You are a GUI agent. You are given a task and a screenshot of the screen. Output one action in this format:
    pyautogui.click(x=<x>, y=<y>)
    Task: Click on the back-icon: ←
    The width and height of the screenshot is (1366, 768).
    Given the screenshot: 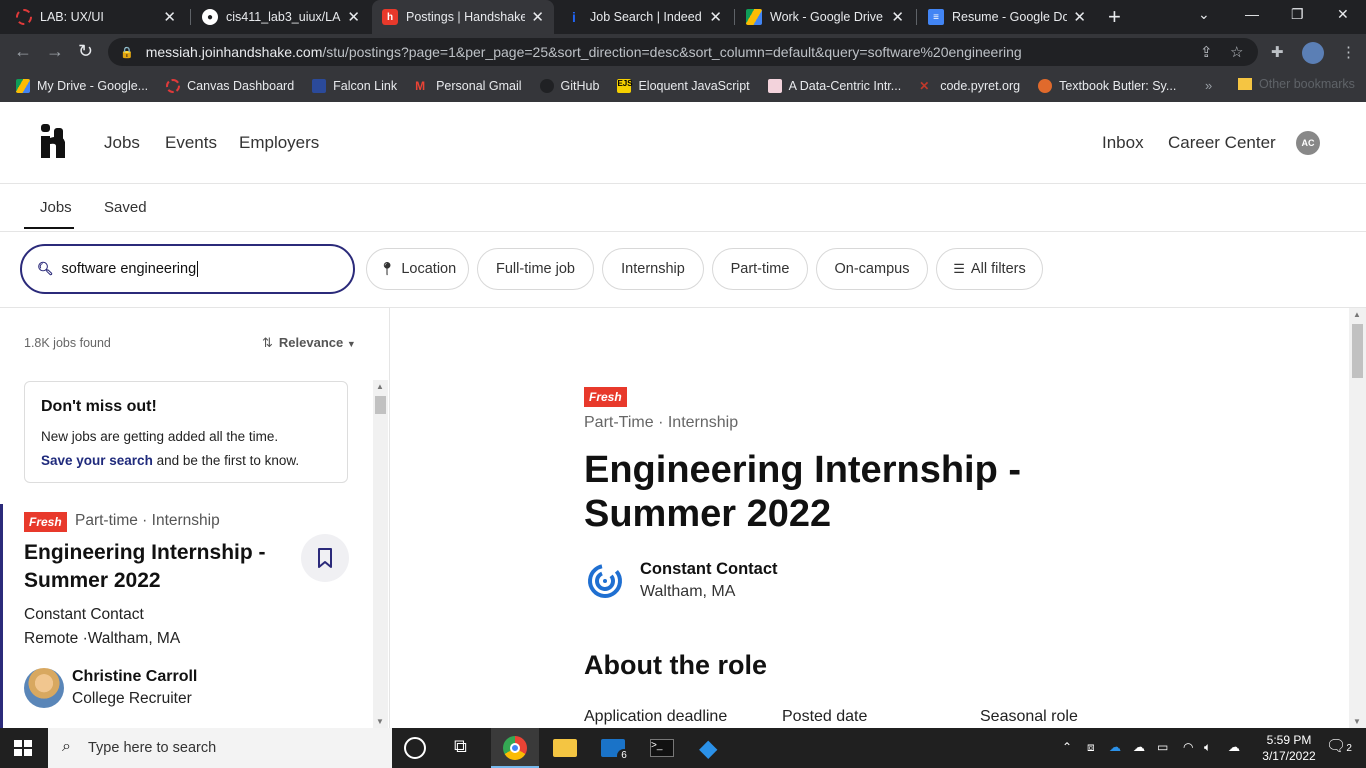 What is the action you would take?
    pyautogui.click(x=23, y=51)
    